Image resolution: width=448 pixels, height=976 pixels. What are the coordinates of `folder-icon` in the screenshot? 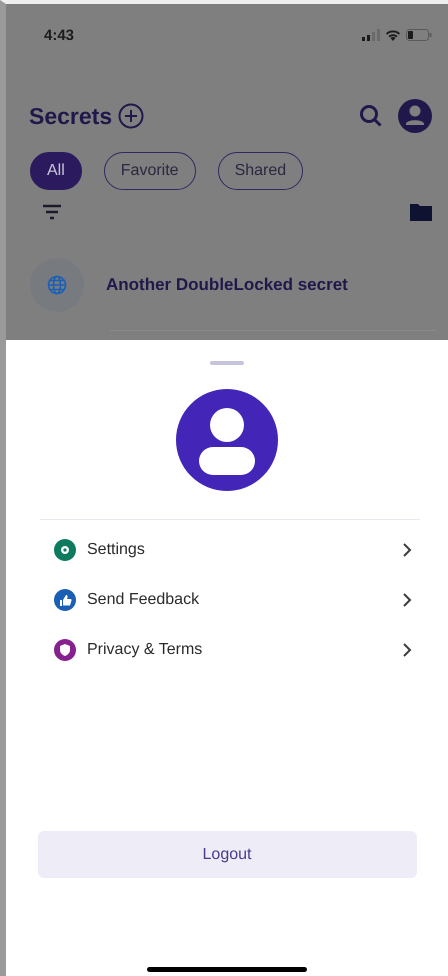 It's located at (421, 212).